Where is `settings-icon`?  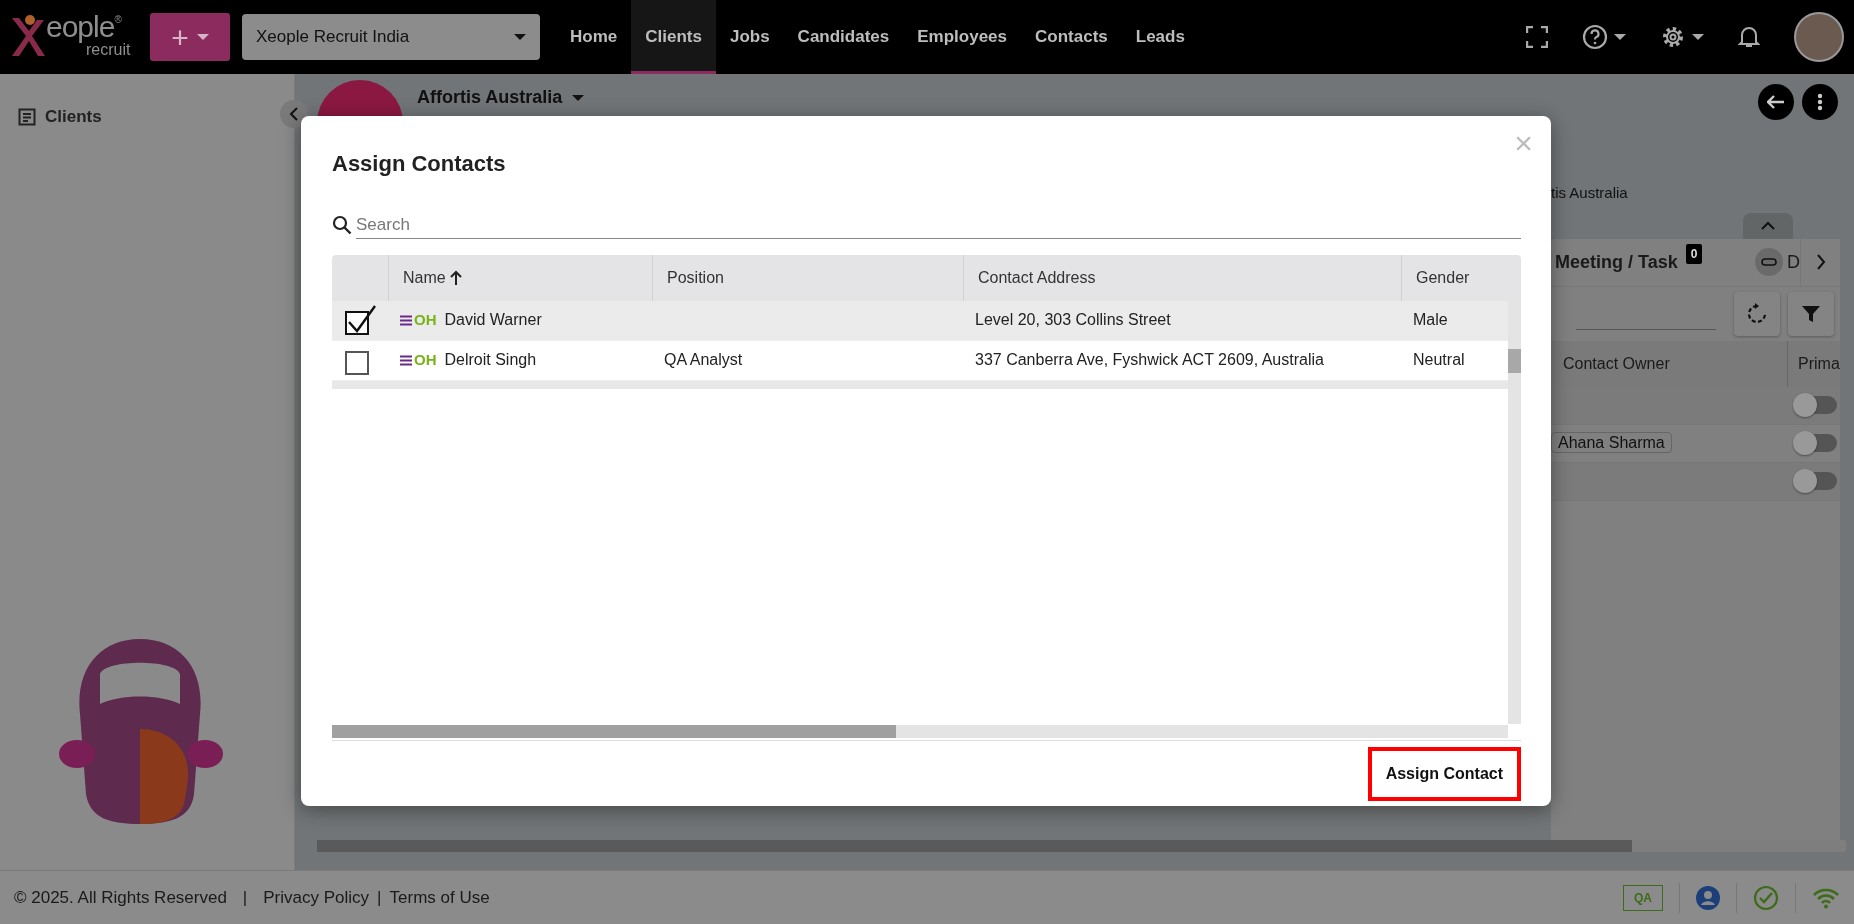 settings-icon is located at coordinates (1682, 37).